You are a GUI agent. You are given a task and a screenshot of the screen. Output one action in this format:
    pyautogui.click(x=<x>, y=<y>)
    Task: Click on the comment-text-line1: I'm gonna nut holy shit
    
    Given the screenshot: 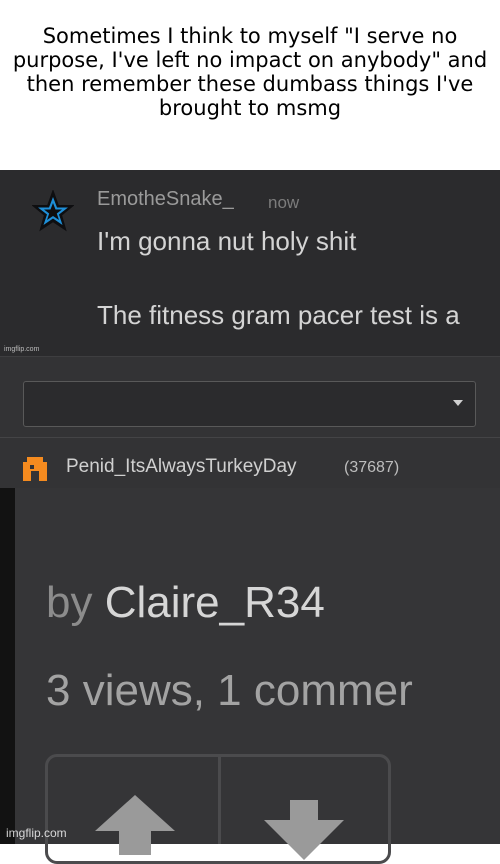 What is the action you would take?
    pyautogui.click(x=227, y=241)
    